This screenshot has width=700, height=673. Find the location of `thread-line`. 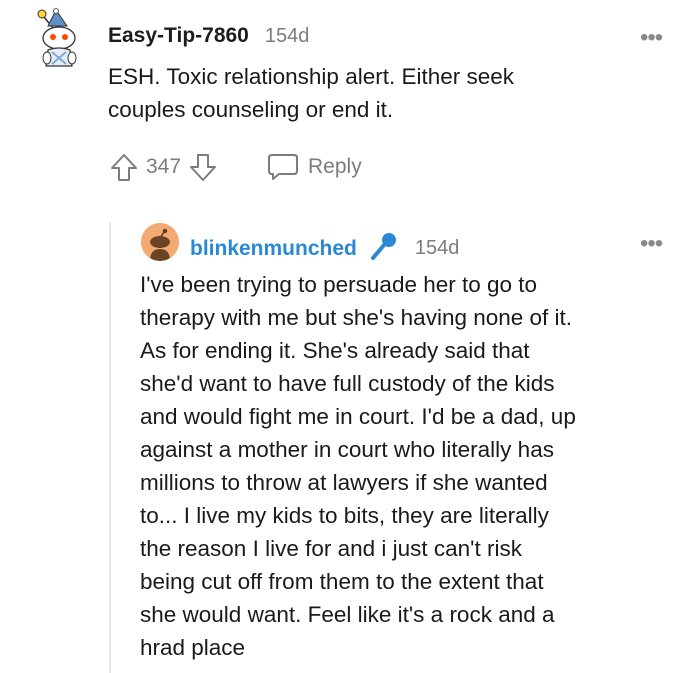

thread-line is located at coordinates (110, 447).